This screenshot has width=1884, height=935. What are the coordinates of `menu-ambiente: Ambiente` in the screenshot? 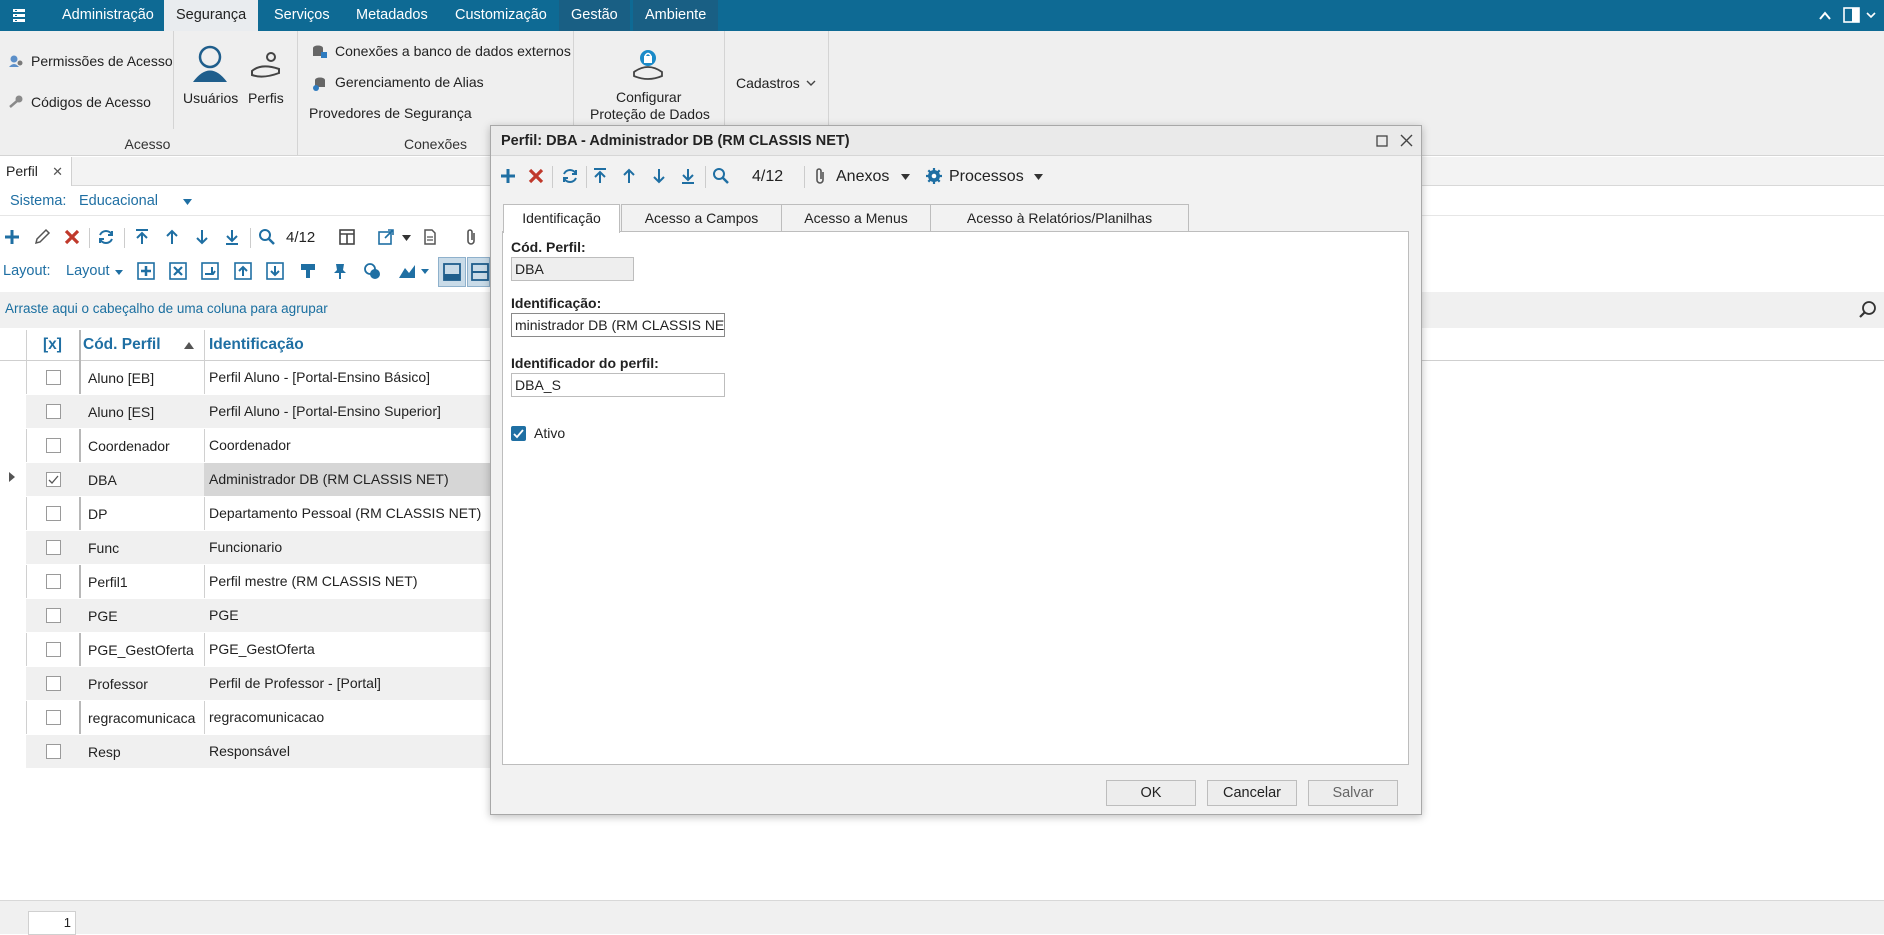 It's located at (676, 15).